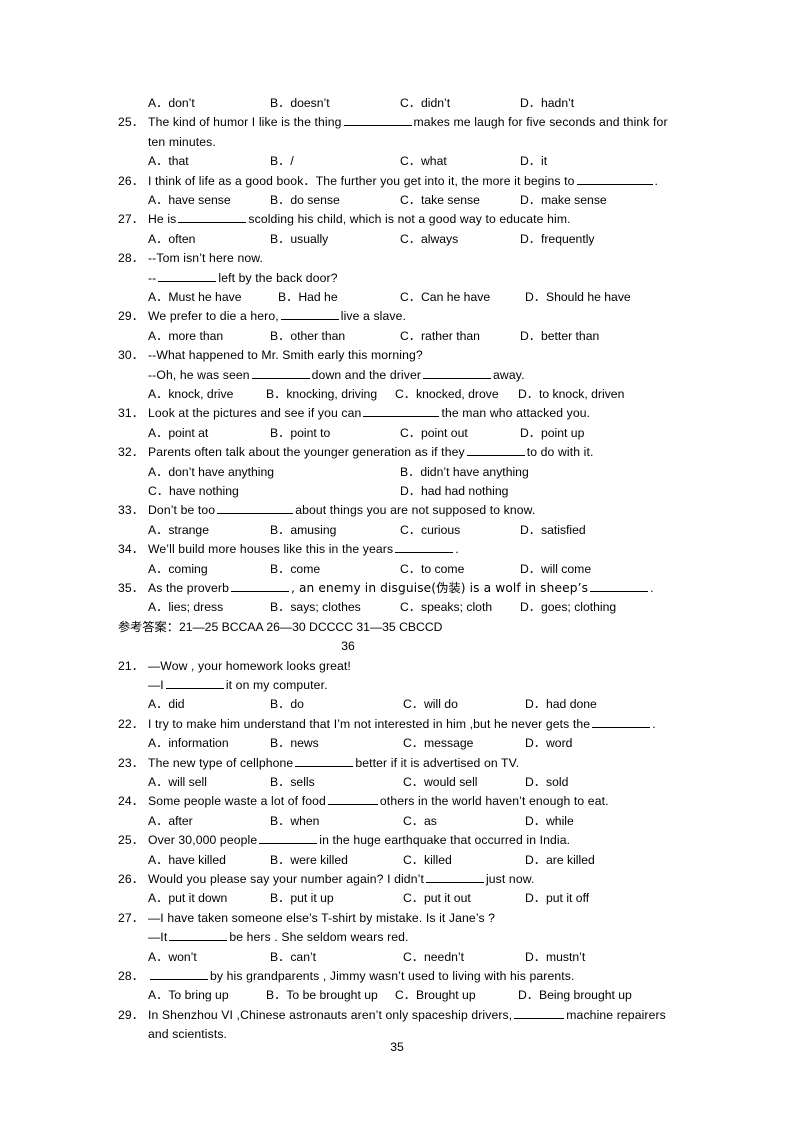  What do you see at coordinates (563, 200) in the screenshot?
I see `option-d: D．make sense` at bounding box center [563, 200].